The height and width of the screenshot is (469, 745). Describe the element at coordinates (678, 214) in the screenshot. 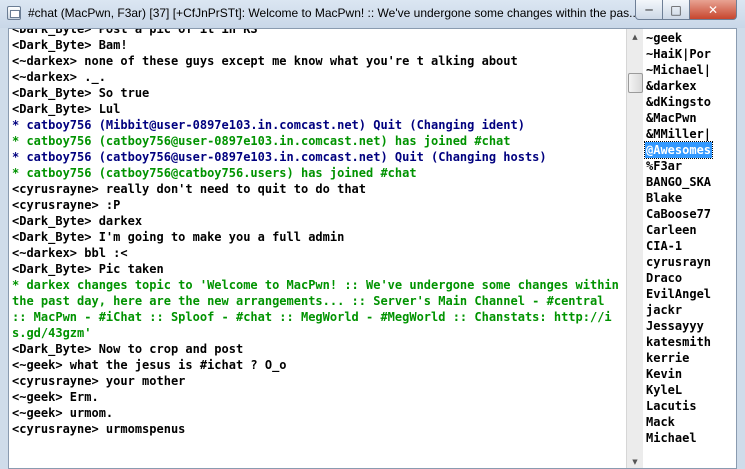

I see `nick-list-item: CaBoose77` at that location.